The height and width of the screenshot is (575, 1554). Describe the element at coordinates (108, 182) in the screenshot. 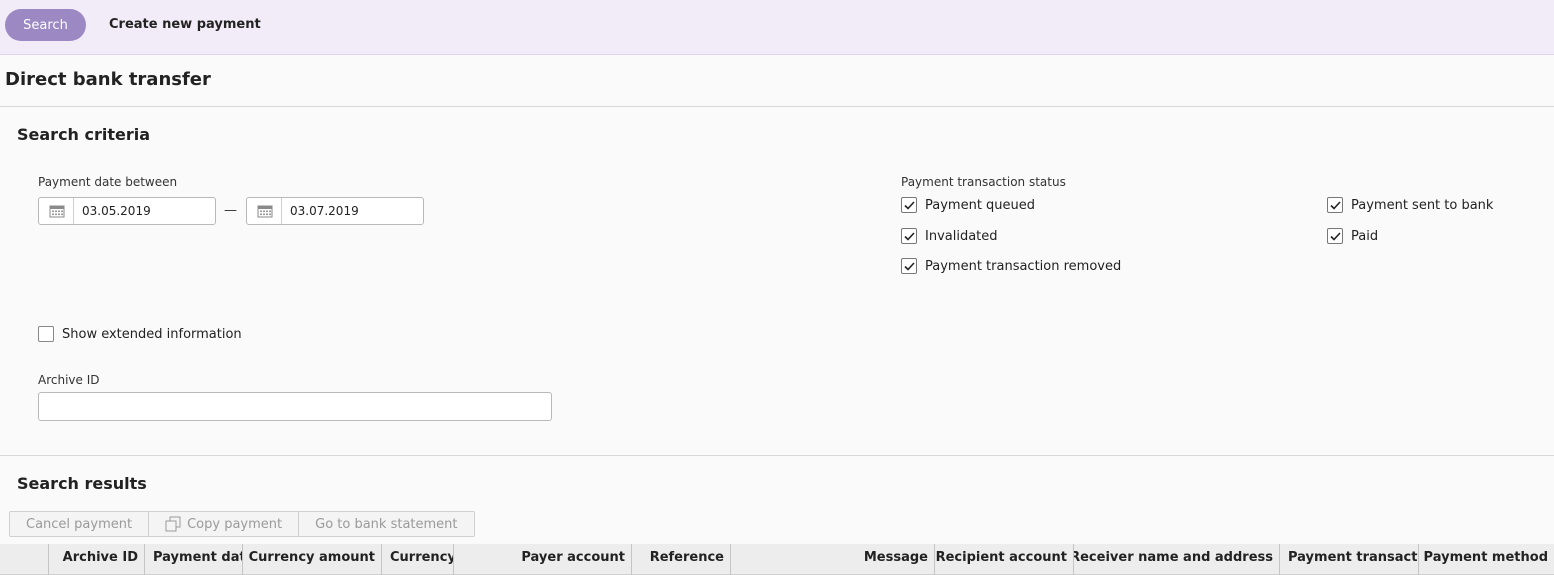

I see `payment-date-label: Payment date between` at that location.